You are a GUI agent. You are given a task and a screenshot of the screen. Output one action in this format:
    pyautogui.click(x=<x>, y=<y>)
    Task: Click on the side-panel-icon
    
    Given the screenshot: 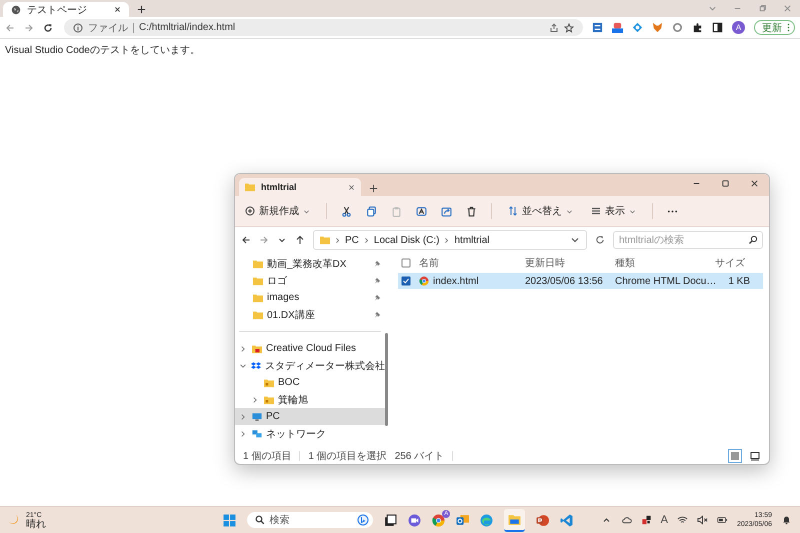 What is the action you would take?
    pyautogui.click(x=717, y=27)
    